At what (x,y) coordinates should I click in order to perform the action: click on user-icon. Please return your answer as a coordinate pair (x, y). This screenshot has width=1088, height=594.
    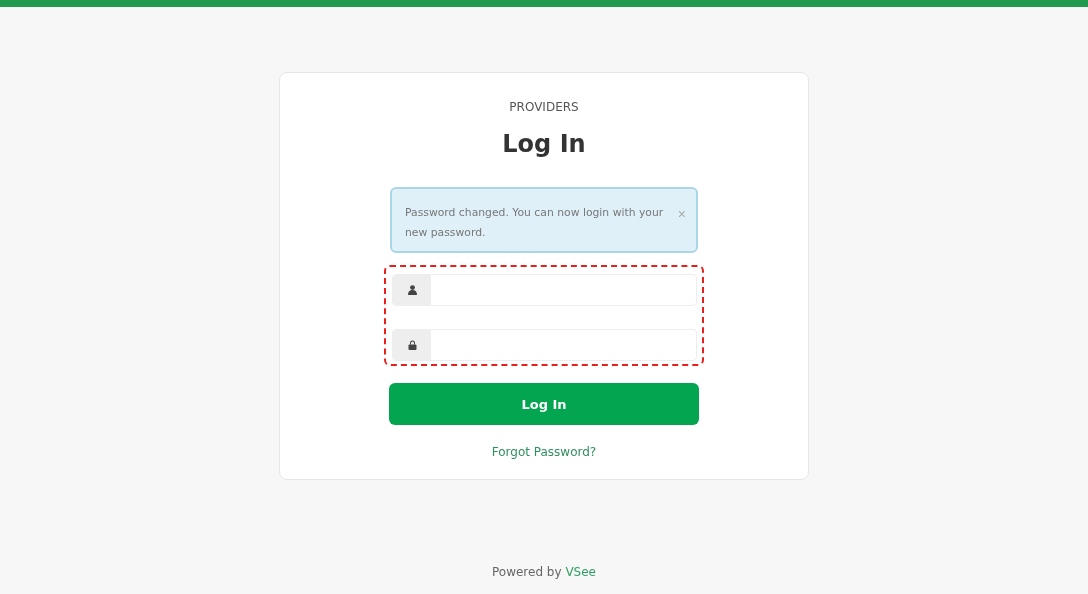
    Looking at the image, I should click on (412, 290).